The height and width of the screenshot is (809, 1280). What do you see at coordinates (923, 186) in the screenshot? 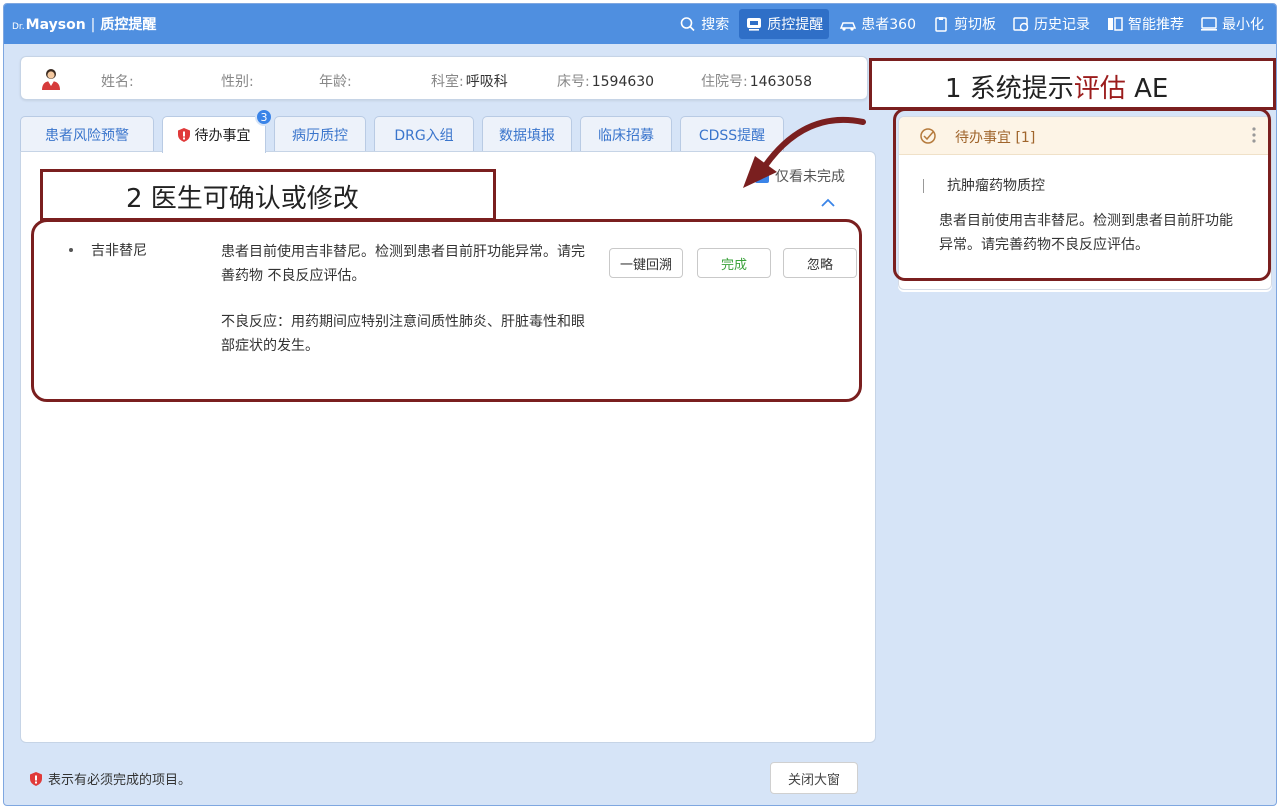
I see `section-divider` at bounding box center [923, 186].